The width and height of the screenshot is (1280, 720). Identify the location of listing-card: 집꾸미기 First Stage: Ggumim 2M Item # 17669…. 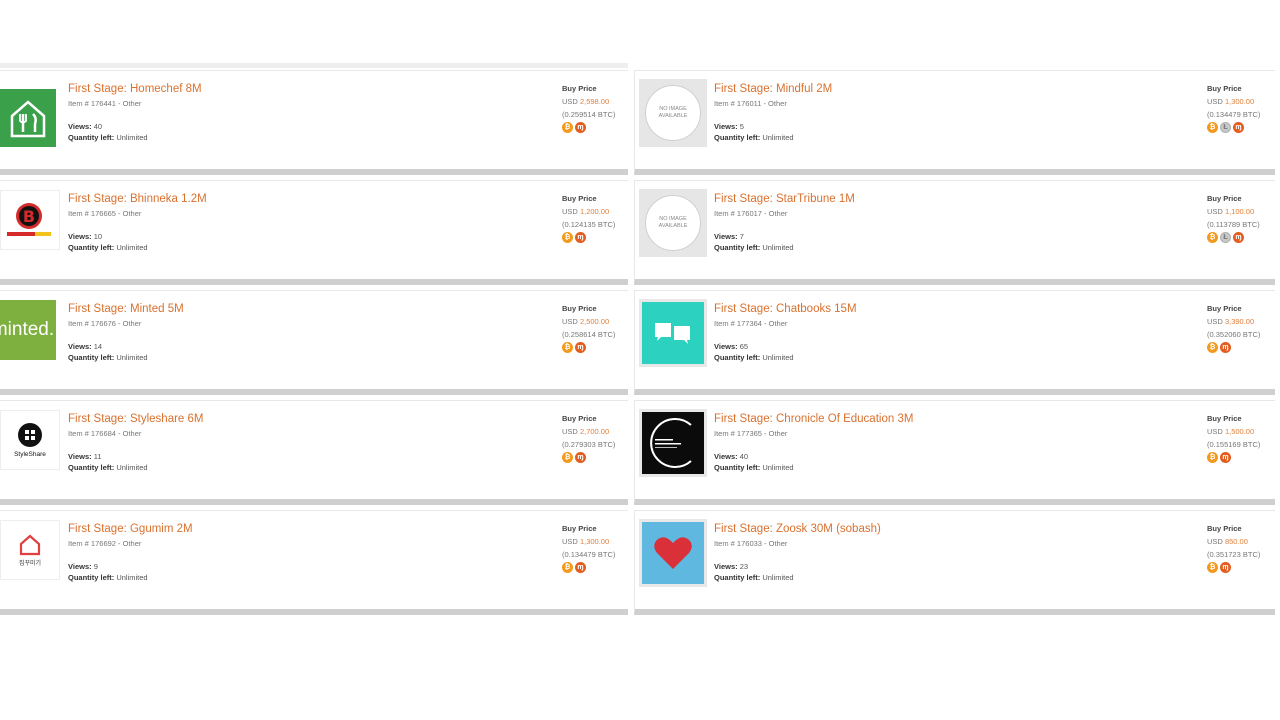
(314, 562).